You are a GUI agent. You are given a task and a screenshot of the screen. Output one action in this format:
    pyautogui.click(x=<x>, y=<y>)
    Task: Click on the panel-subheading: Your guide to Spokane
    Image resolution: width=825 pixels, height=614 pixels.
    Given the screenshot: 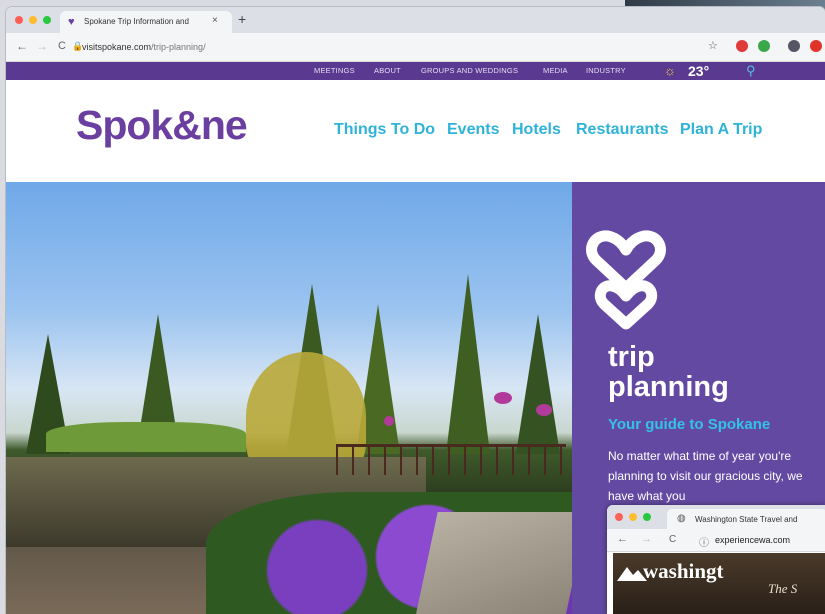 What is the action you would take?
    pyautogui.click(x=689, y=424)
    